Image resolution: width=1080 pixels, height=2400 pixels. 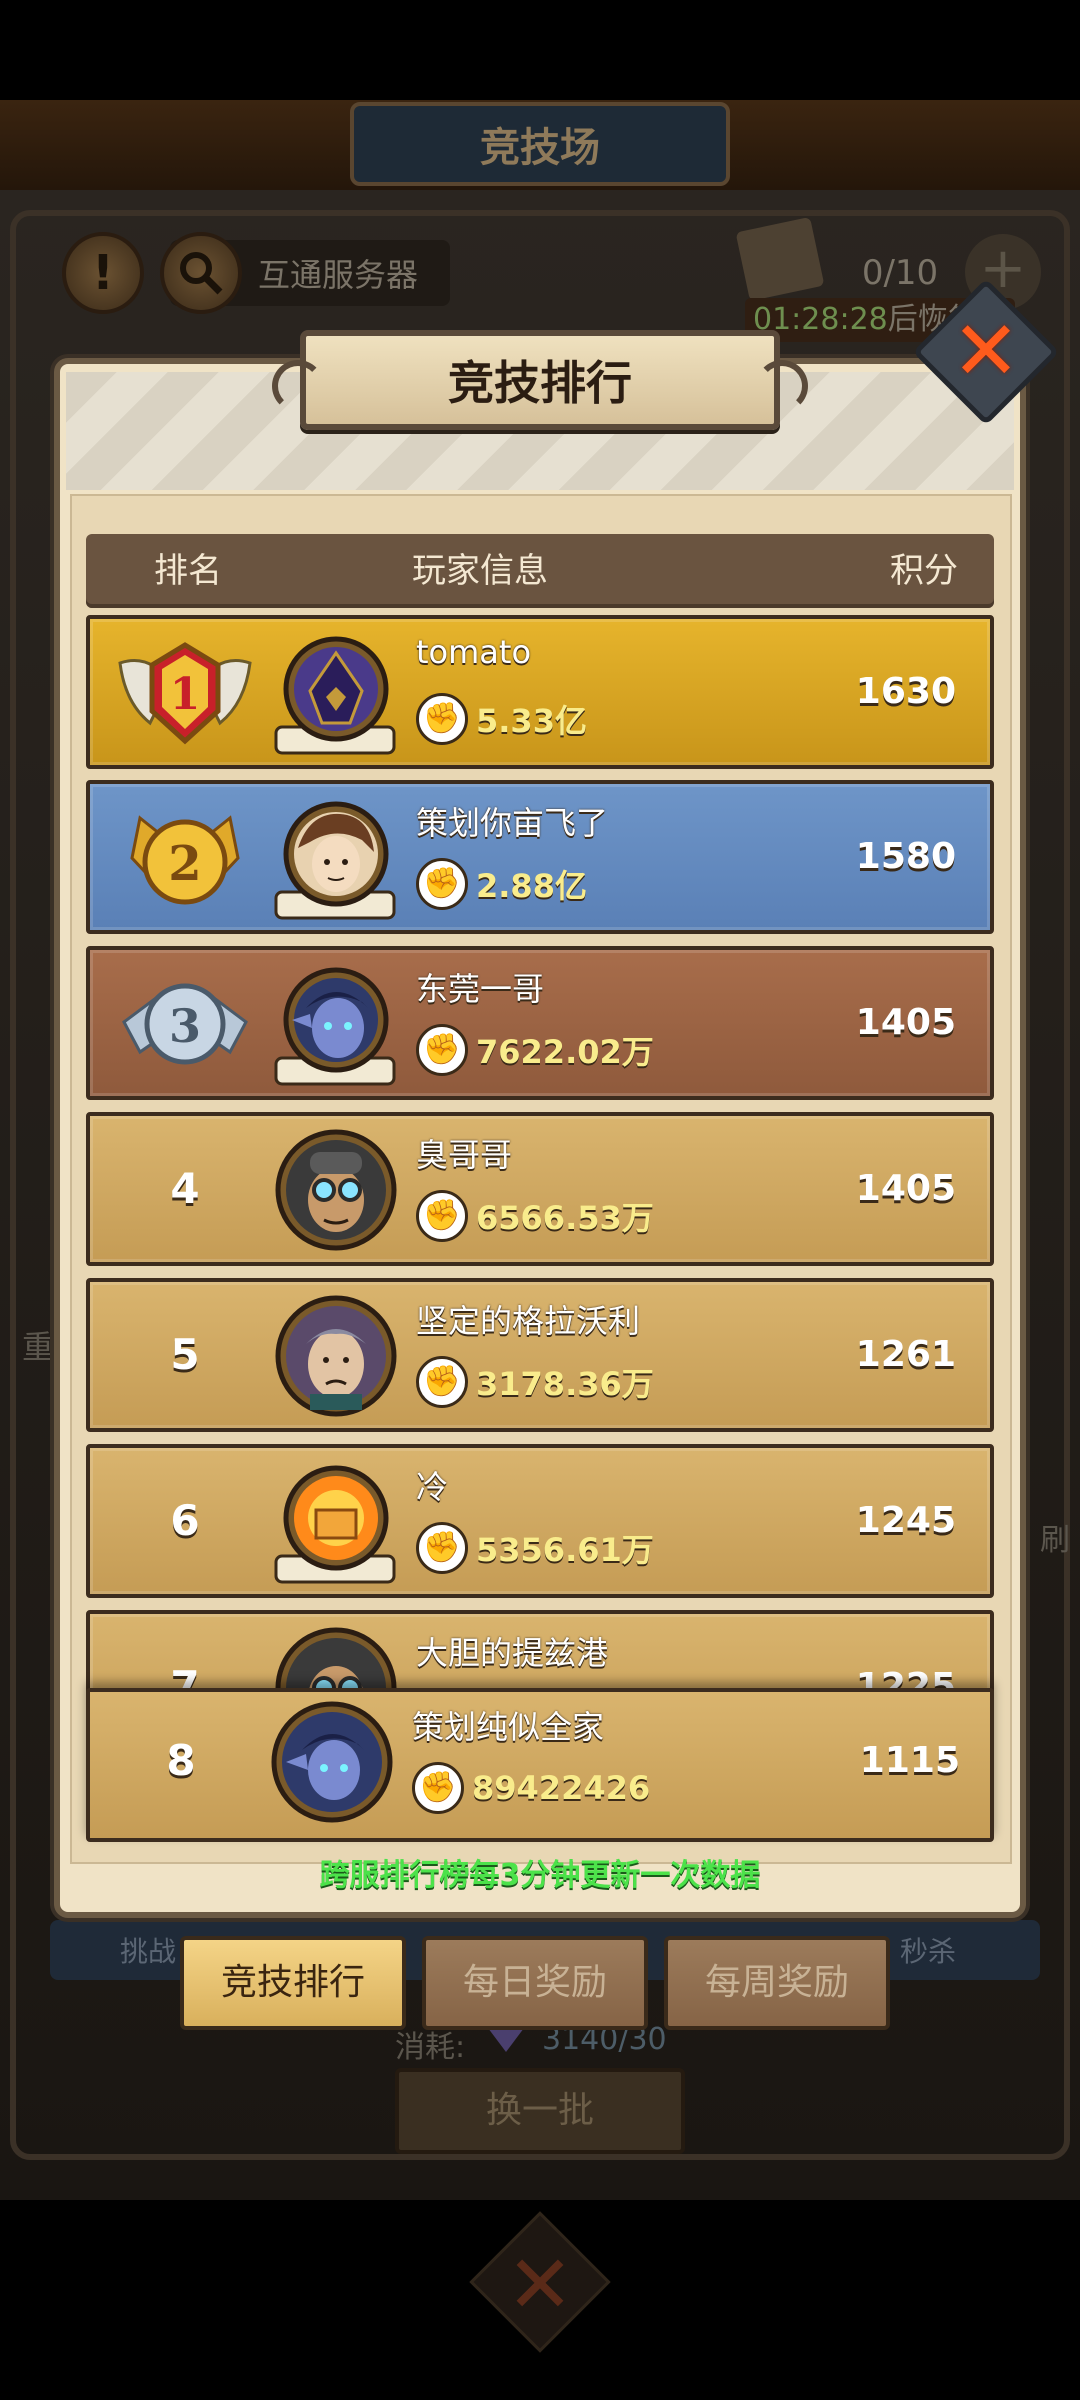 What do you see at coordinates (148, 1951) in the screenshot?
I see `challenge-label: 挑战` at bounding box center [148, 1951].